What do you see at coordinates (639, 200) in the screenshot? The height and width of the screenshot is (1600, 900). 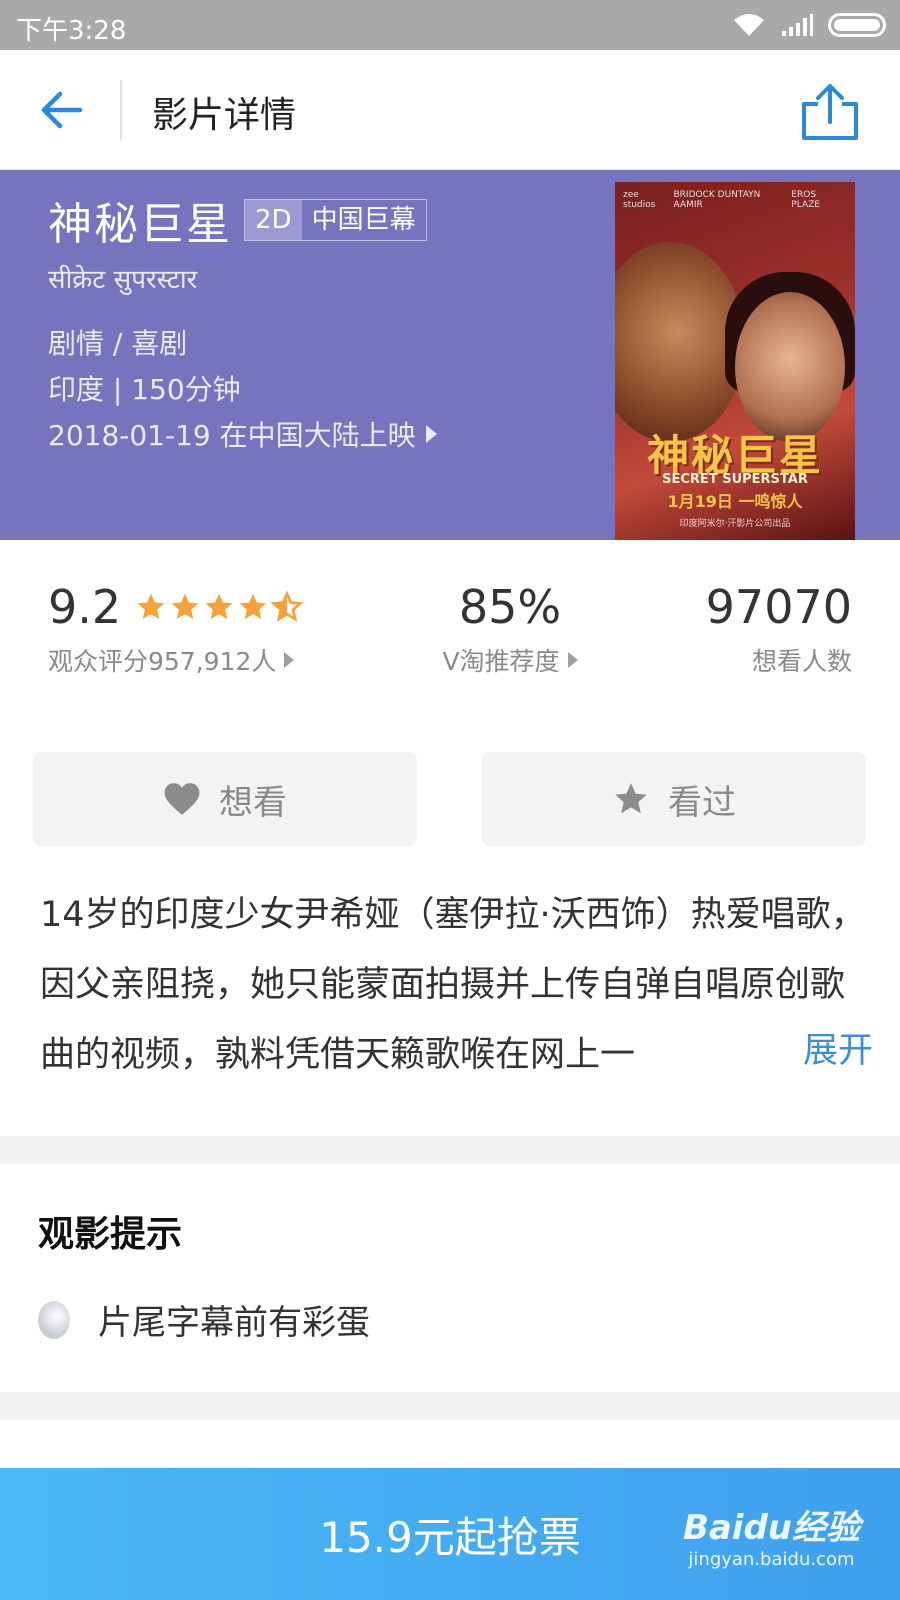 I see `poster-credit-left: zee studios` at bounding box center [639, 200].